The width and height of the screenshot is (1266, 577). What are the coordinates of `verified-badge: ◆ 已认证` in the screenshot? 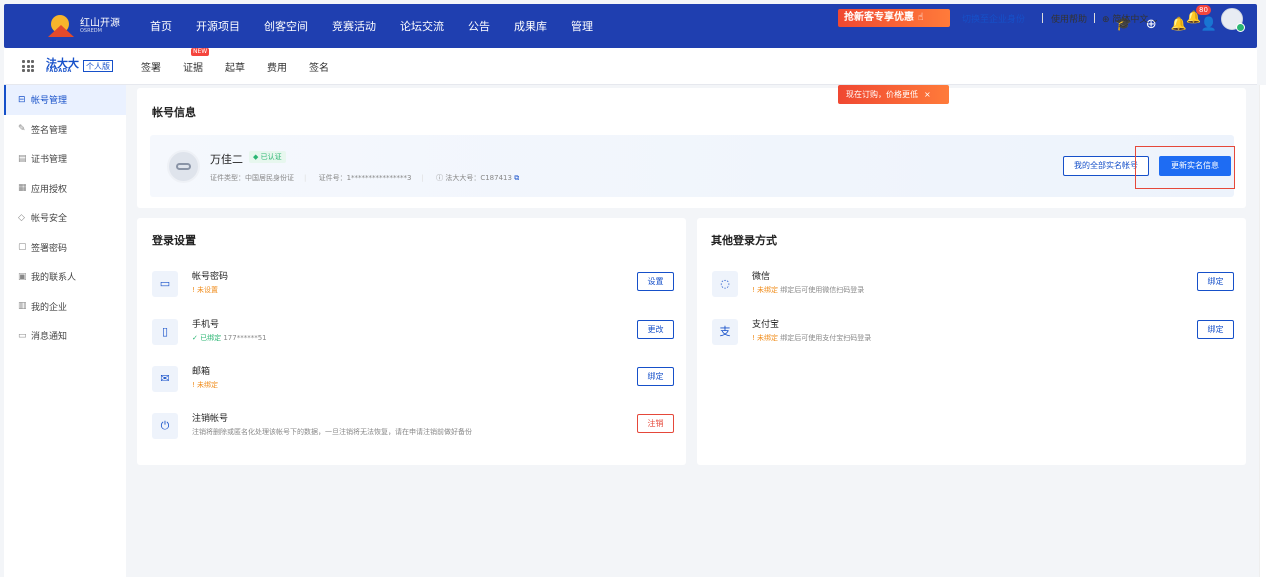 It's located at (267, 157).